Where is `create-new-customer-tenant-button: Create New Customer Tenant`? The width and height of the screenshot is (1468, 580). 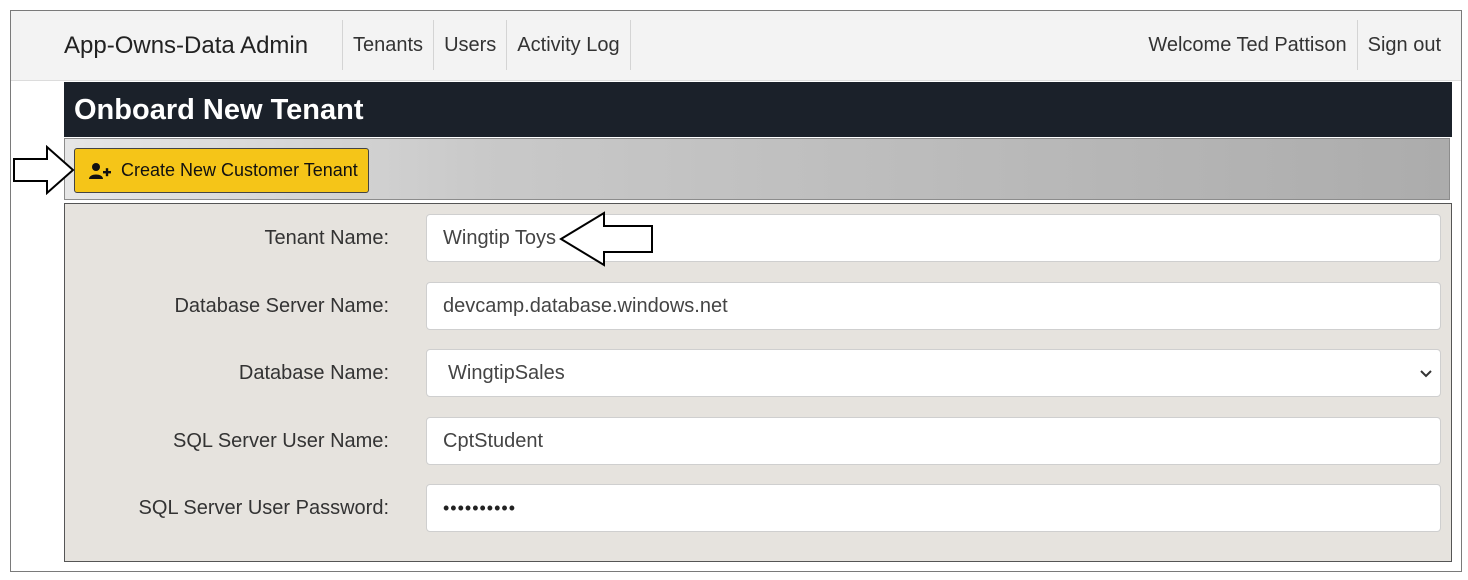
create-new-customer-tenant-button: Create New Customer Tenant is located at coordinates (221, 170).